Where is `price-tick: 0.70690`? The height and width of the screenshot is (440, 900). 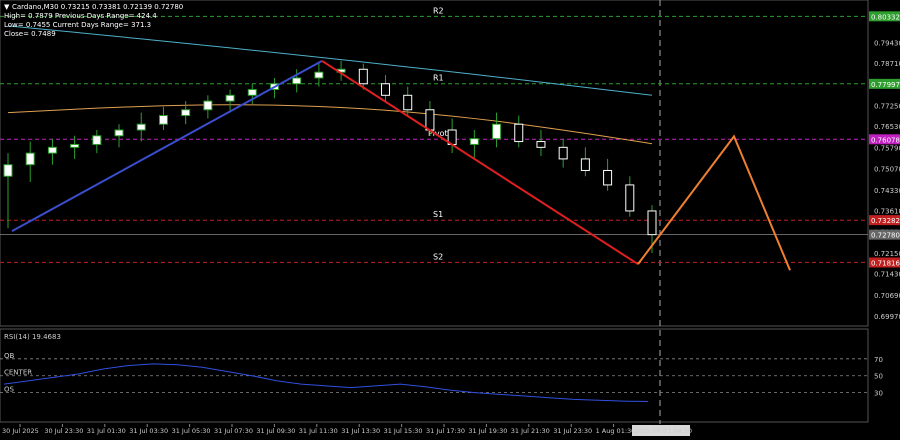
price-tick: 0.70690 is located at coordinates (887, 296).